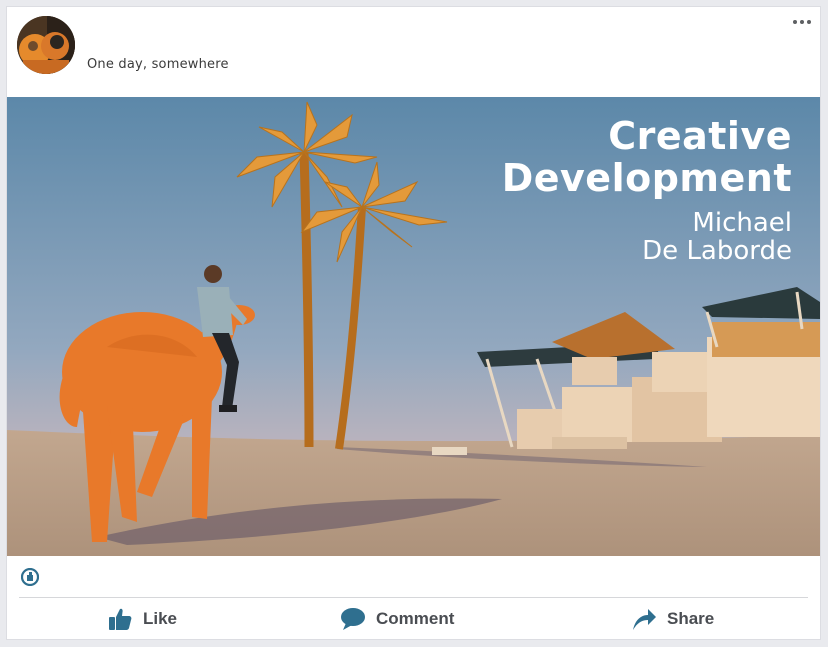 This screenshot has width=828, height=647. I want to click on avatar, so click(46, 45).